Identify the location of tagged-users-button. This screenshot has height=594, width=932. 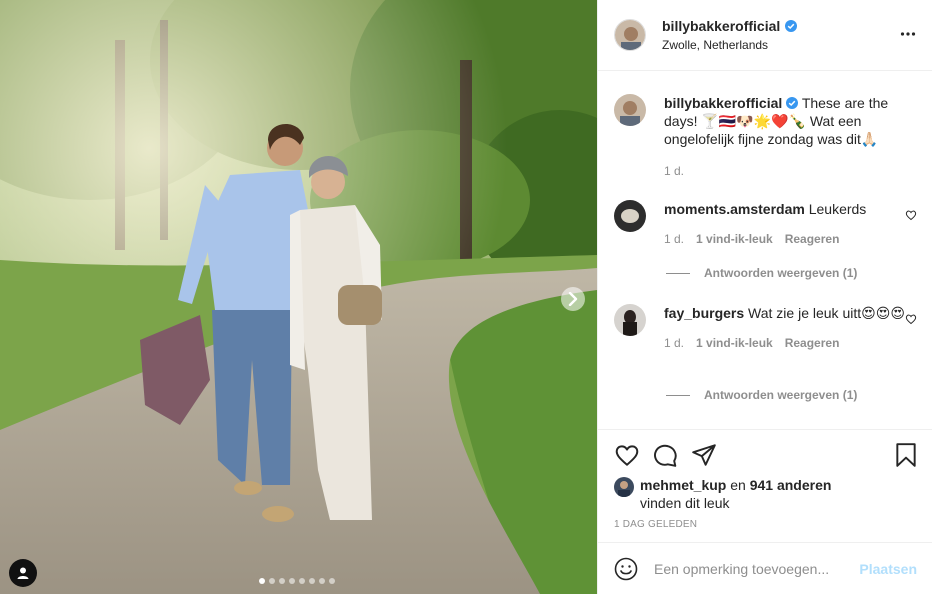
(23, 573).